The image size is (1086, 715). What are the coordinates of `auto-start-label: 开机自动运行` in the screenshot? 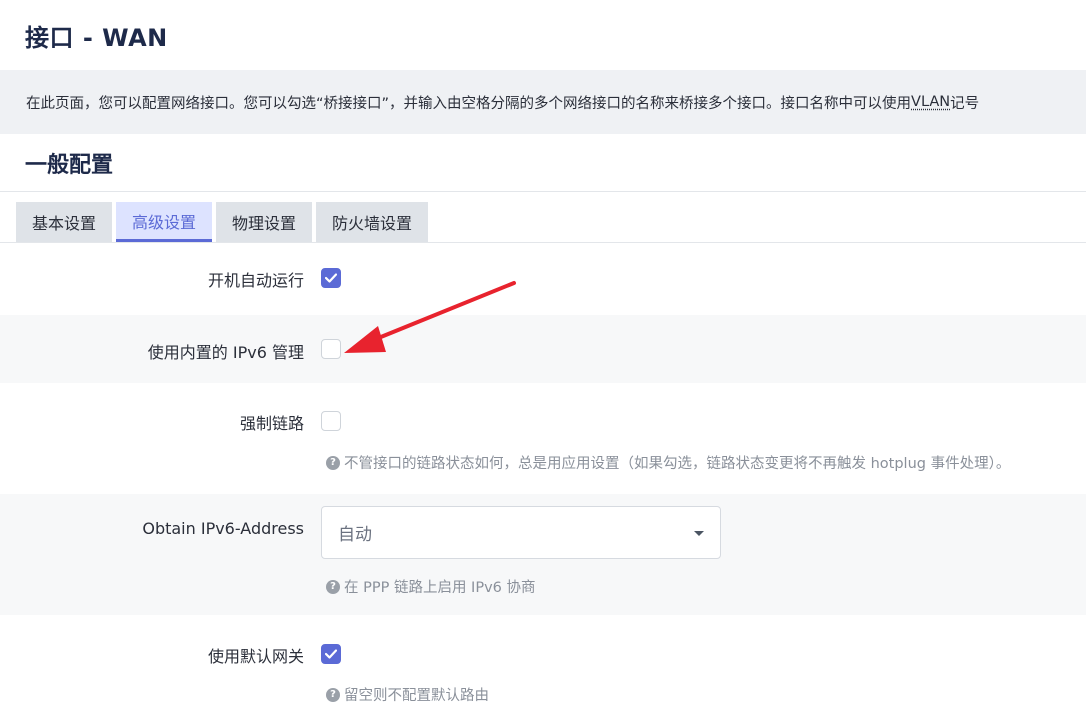 It's located at (255, 280).